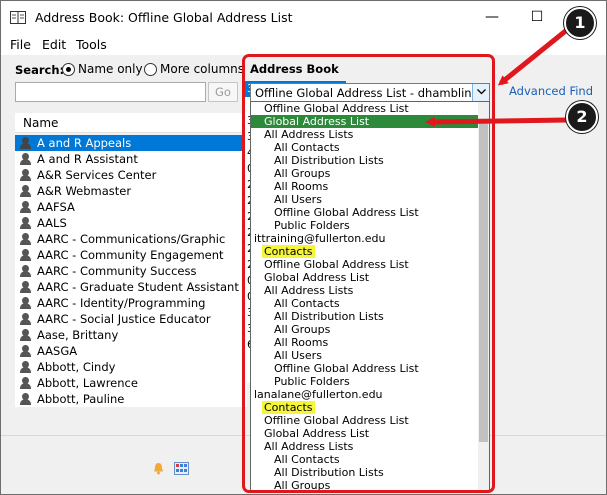 The width and height of the screenshot is (607, 495). I want to click on dropdown-option-label: ittraining@fullerton.edu, so click(320, 238).